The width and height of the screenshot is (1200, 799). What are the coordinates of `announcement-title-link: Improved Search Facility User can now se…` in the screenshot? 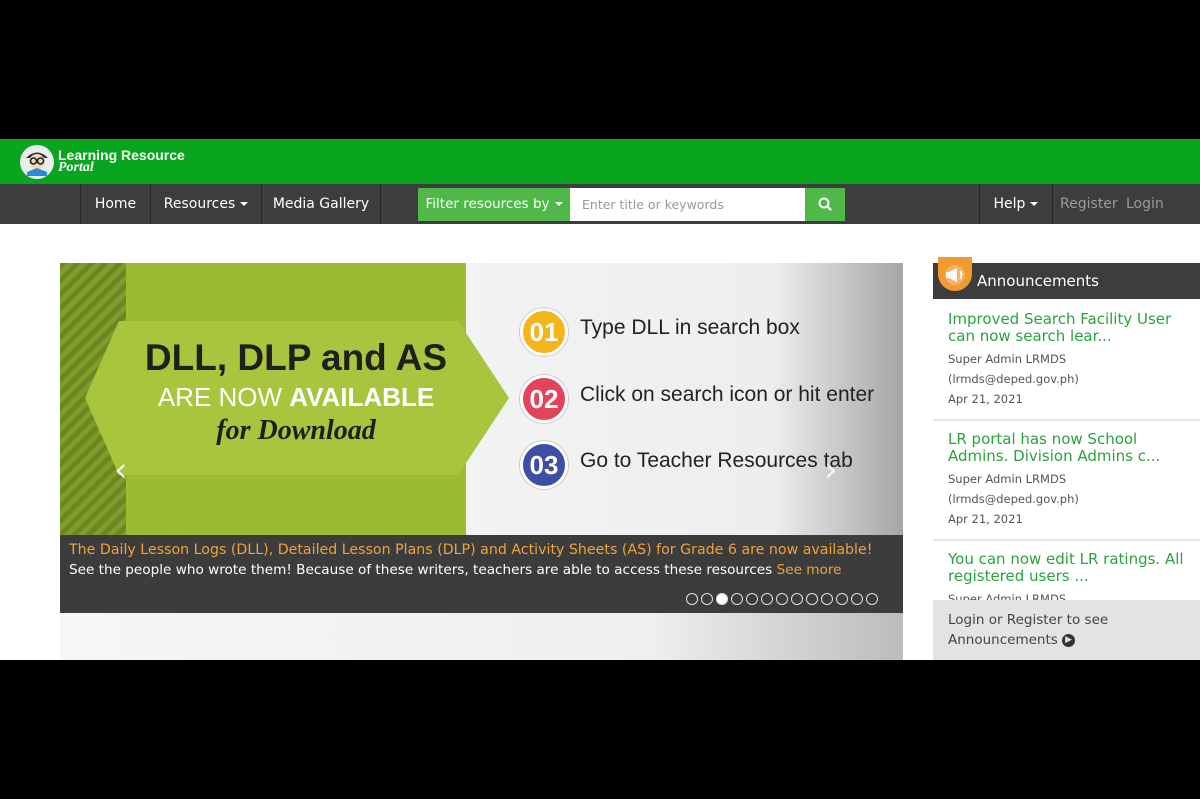 It's located at (1070, 328).